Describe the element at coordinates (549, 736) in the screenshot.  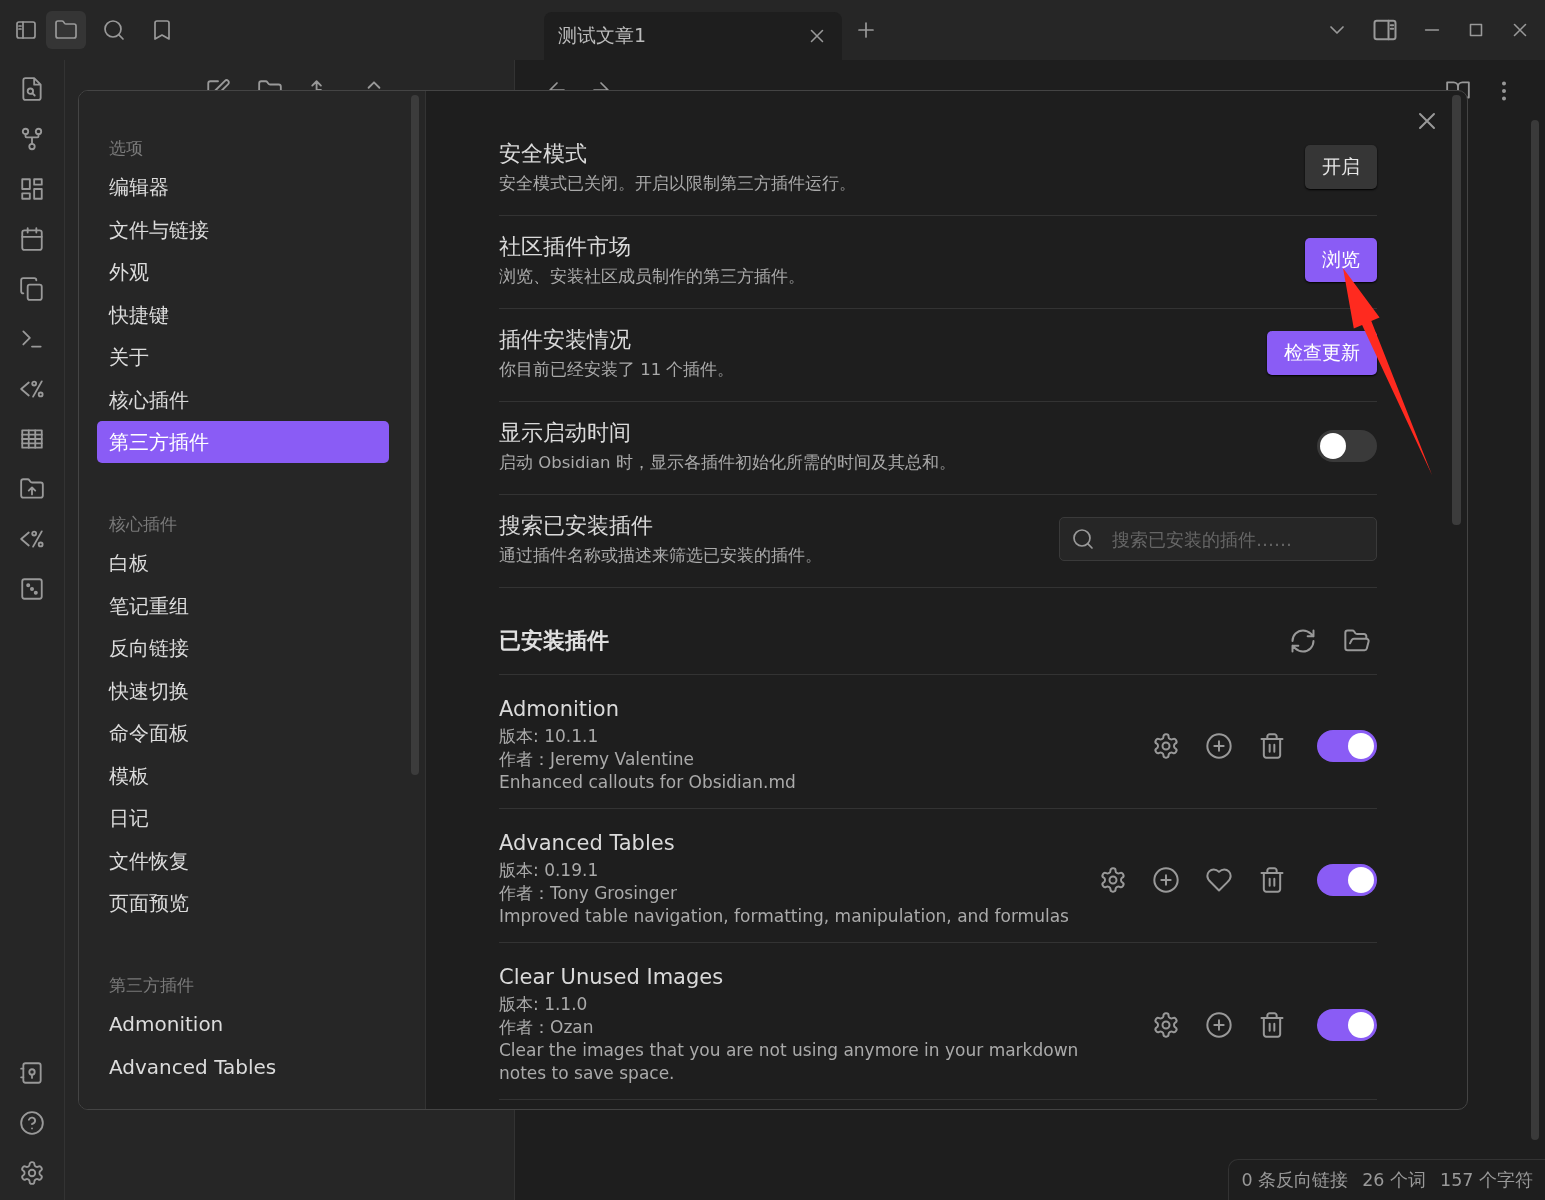
I see `plugin-version: 版本: 10.1.1` at that location.